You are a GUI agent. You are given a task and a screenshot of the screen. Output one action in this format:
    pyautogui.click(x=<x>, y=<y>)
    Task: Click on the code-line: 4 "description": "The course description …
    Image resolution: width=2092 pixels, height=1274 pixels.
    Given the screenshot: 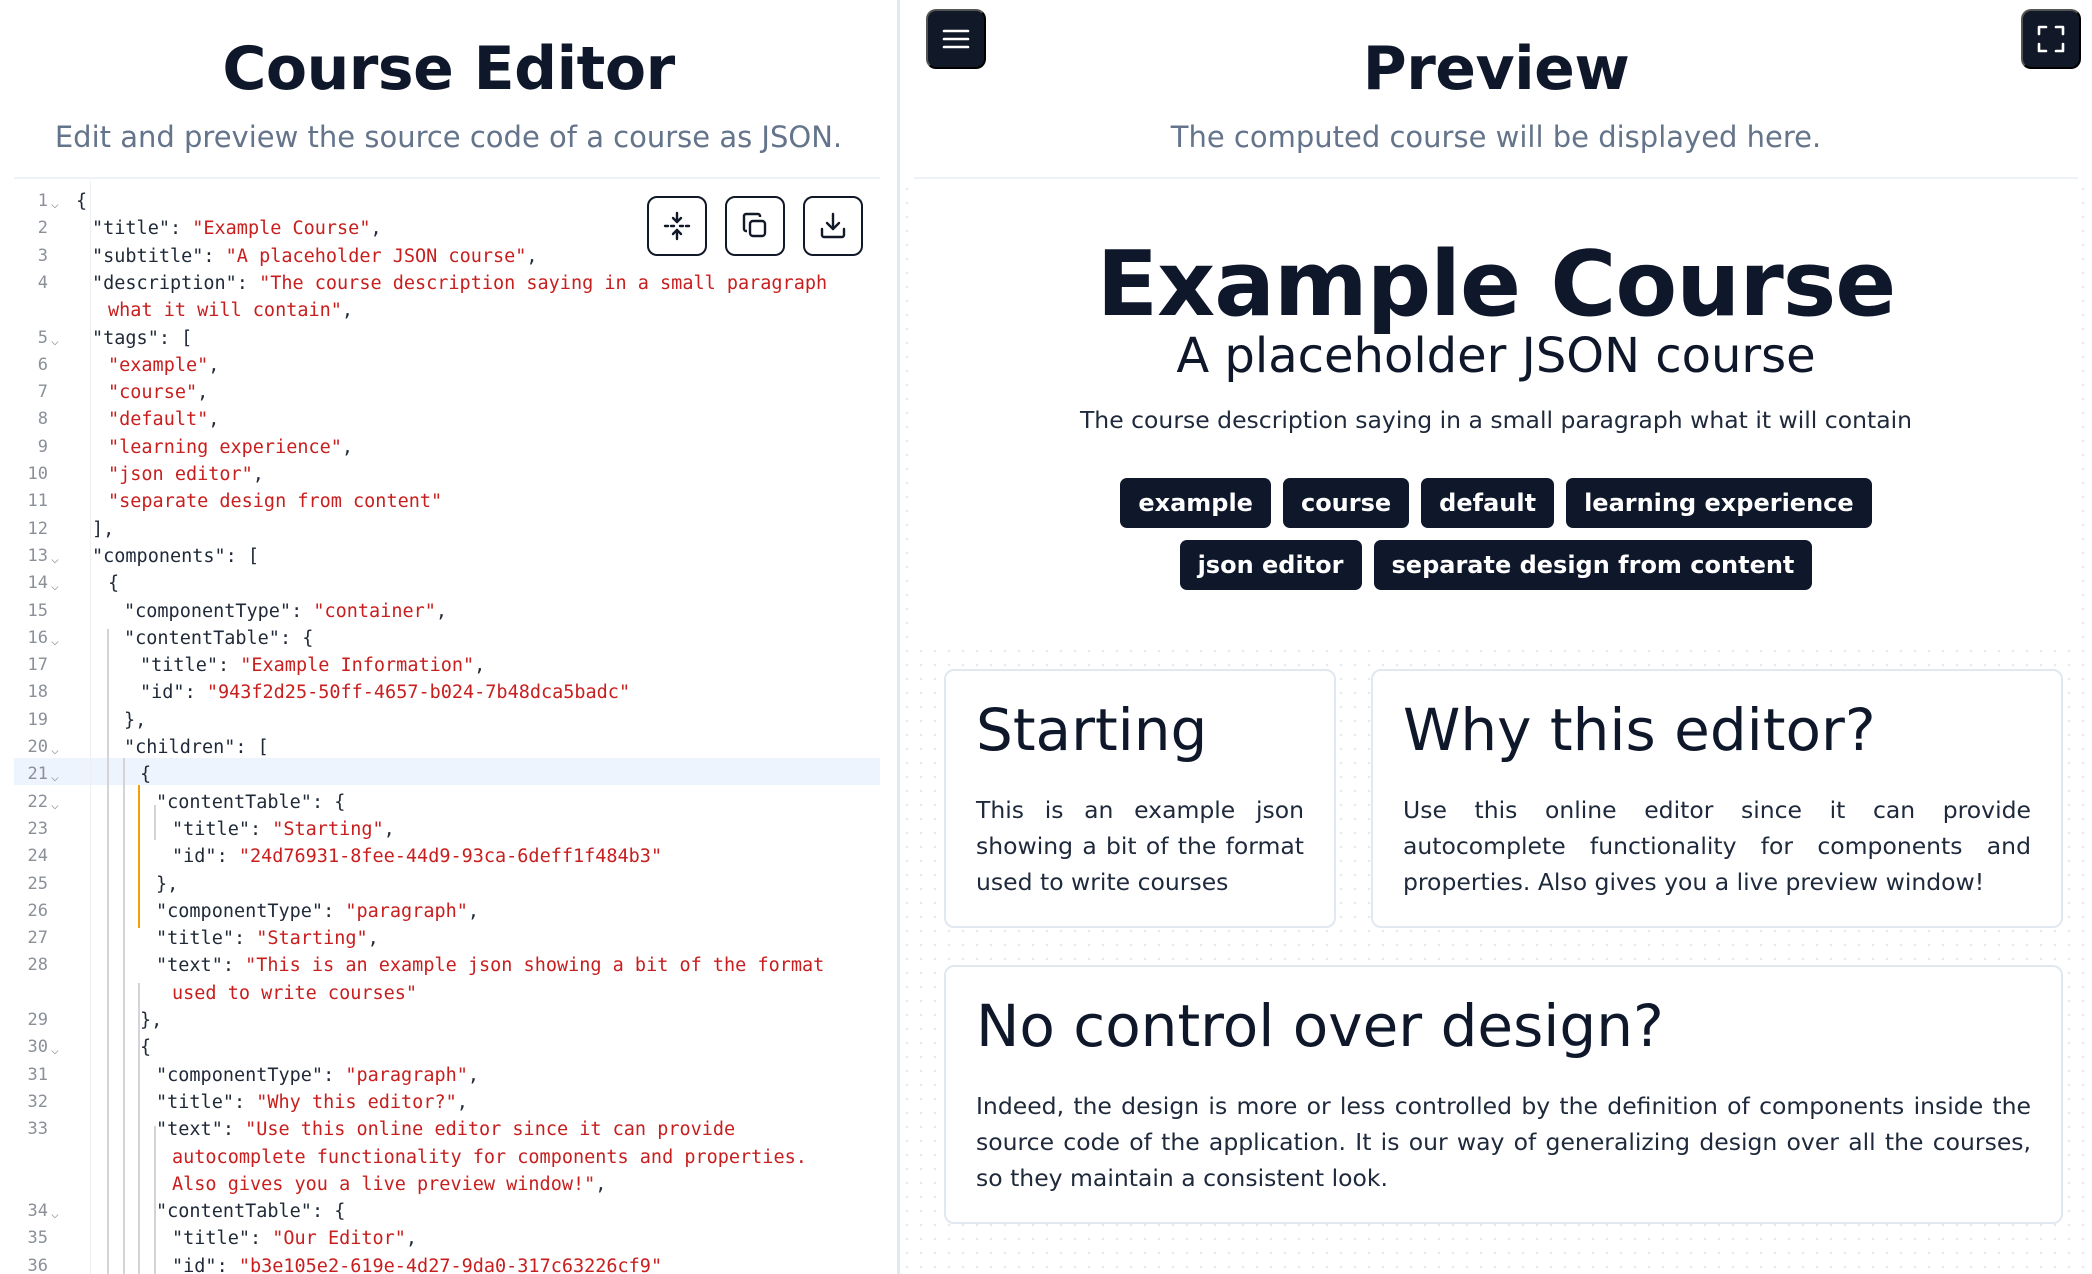 What is the action you would take?
    pyautogui.click(x=447, y=283)
    